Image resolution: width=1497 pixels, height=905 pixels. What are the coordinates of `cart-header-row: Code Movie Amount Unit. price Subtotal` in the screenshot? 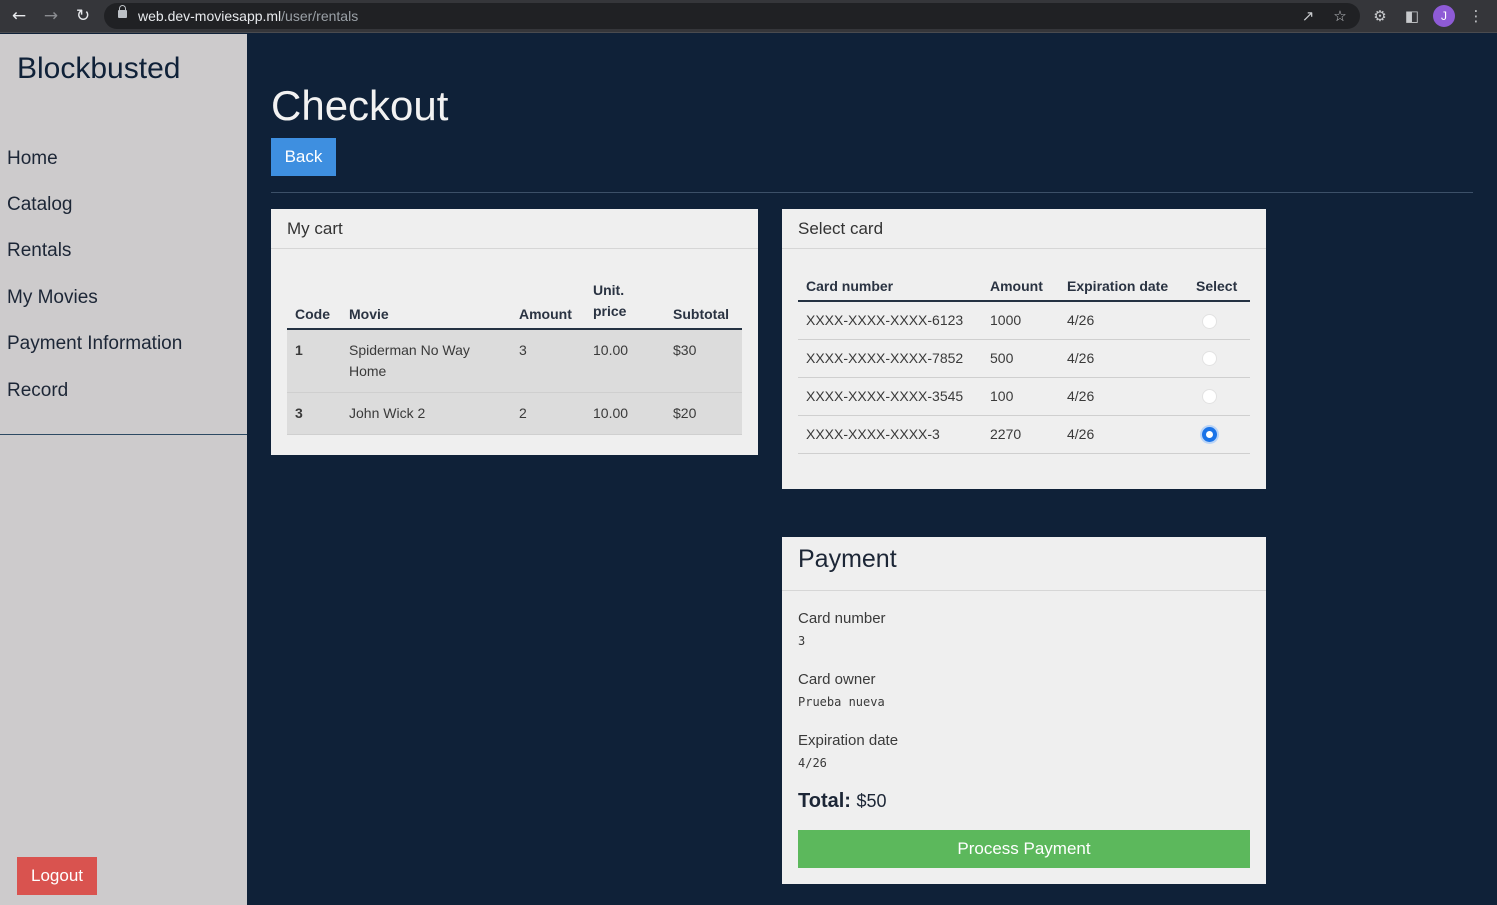 It's located at (514, 302).